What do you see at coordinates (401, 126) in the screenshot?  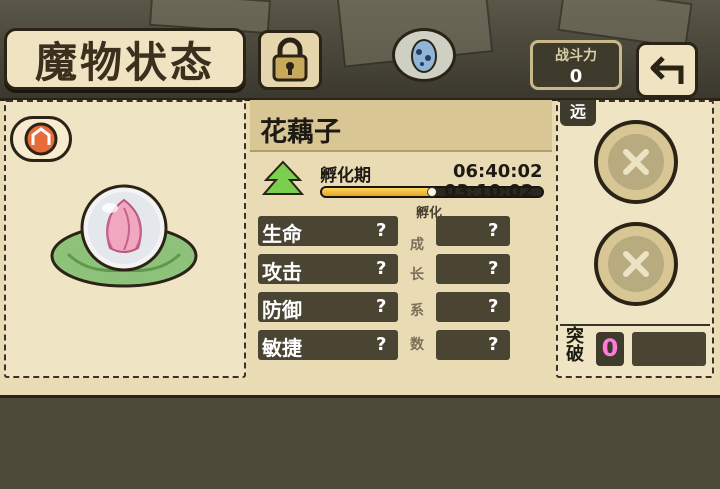 I see `monster-name-bar: 花藕子` at bounding box center [401, 126].